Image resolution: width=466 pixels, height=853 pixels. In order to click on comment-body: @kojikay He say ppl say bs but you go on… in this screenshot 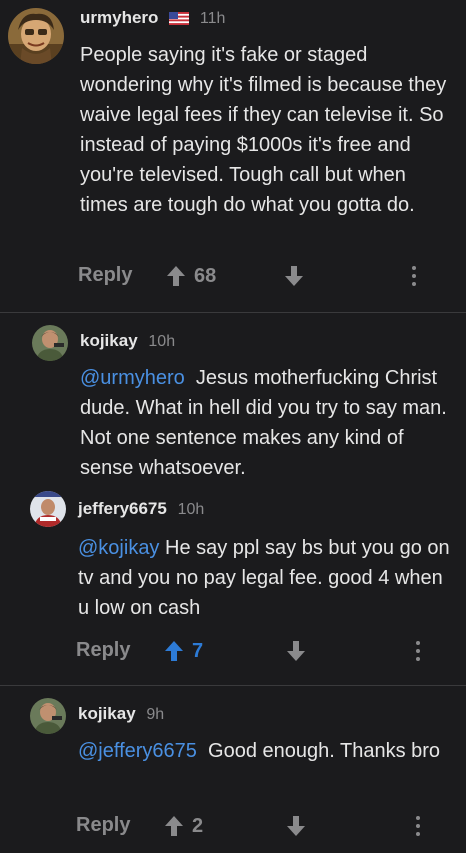, I will do `click(267, 578)`.